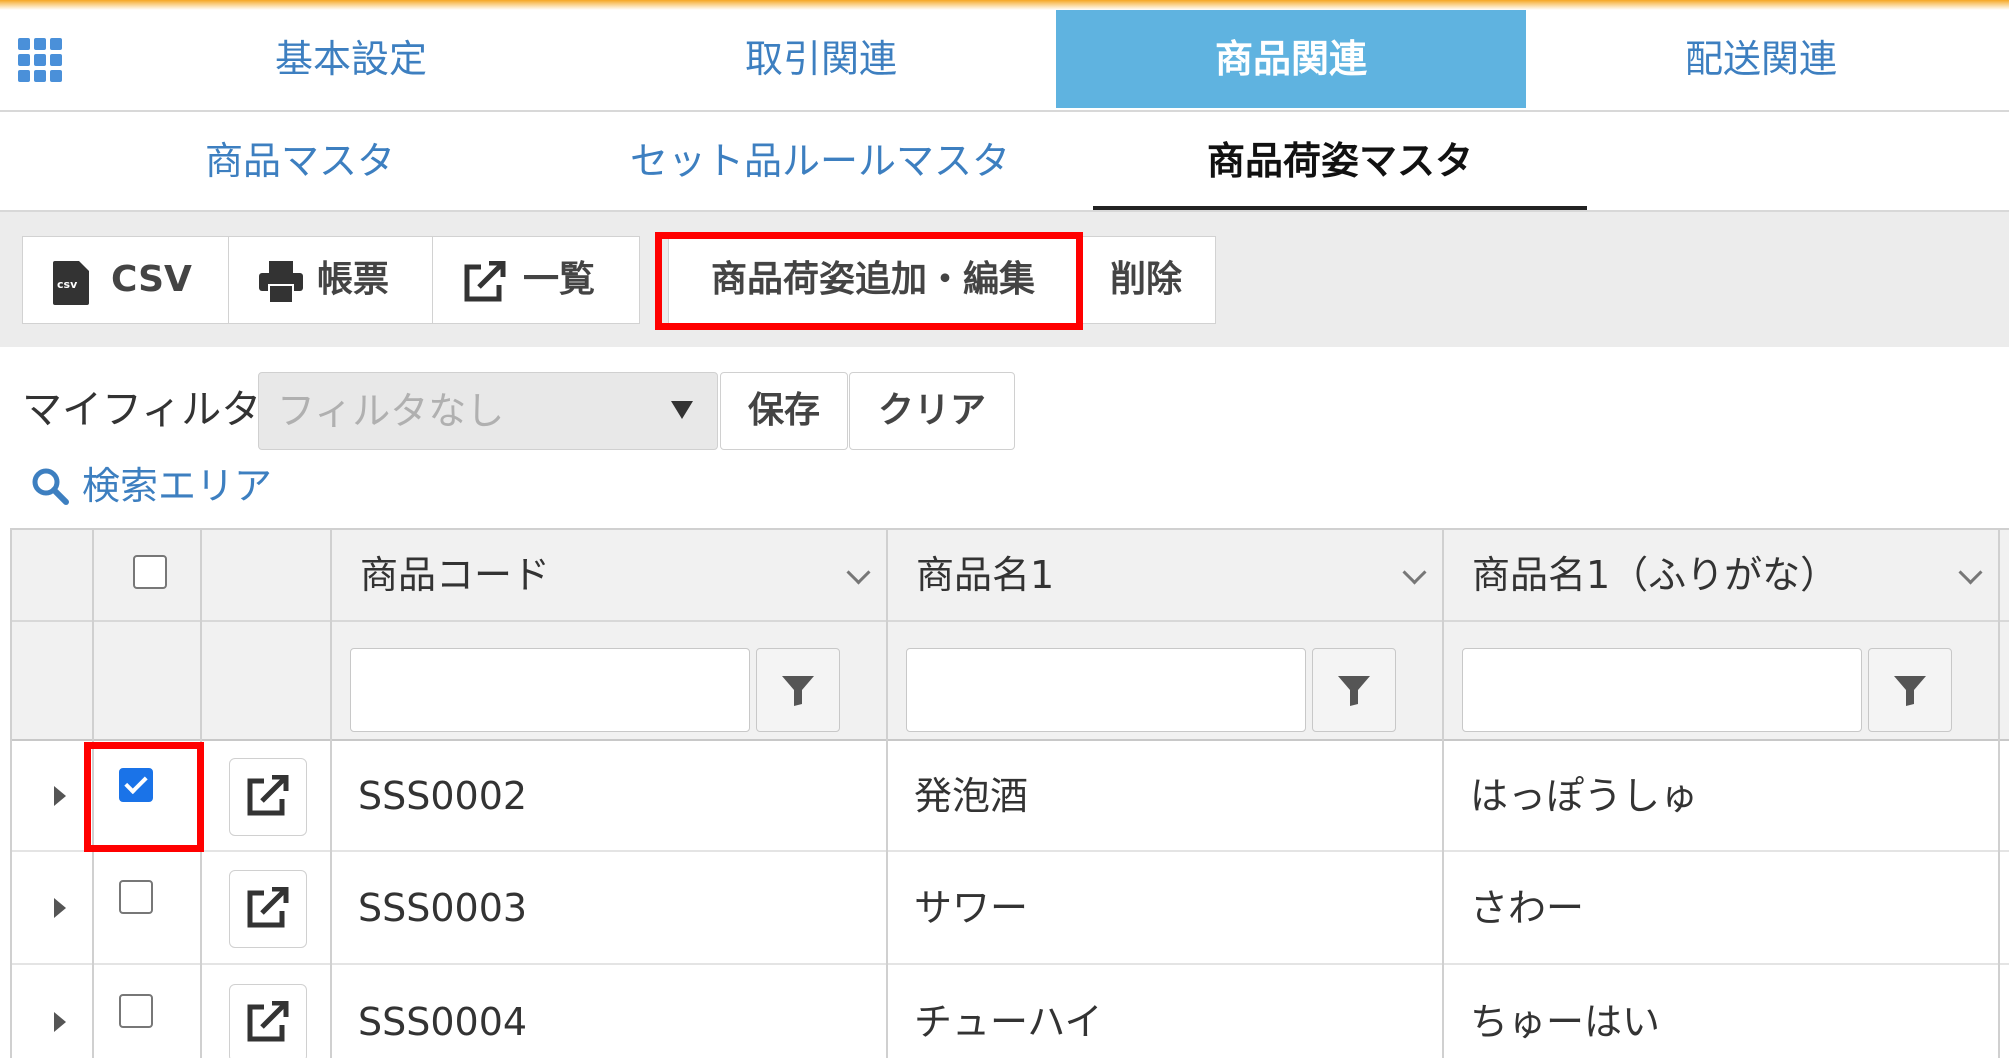 The height and width of the screenshot is (1058, 2009). What do you see at coordinates (1004, 5) in the screenshot?
I see `top-accent-bar` at bounding box center [1004, 5].